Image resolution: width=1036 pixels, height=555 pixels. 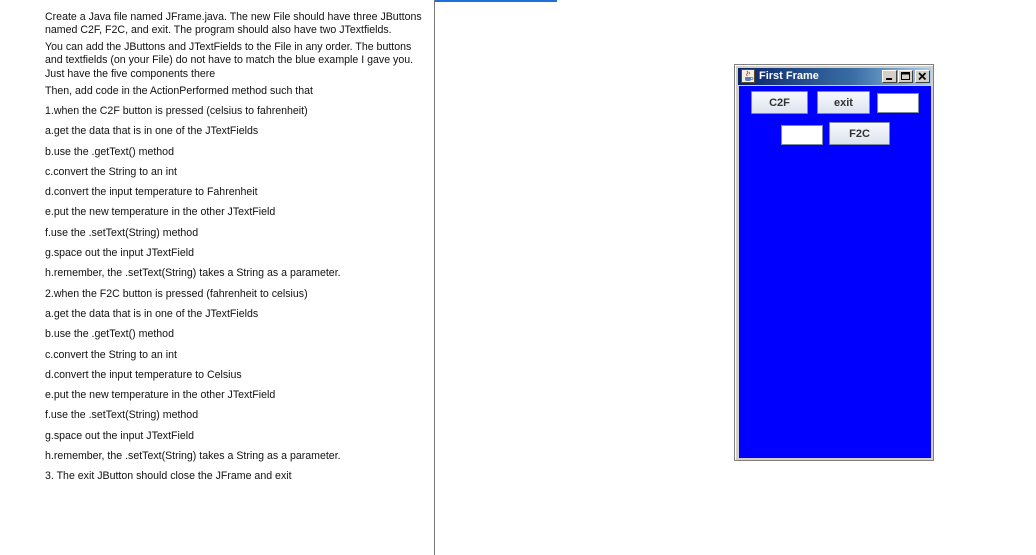 What do you see at coordinates (748, 76) in the screenshot?
I see `java-coffee-icon` at bounding box center [748, 76].